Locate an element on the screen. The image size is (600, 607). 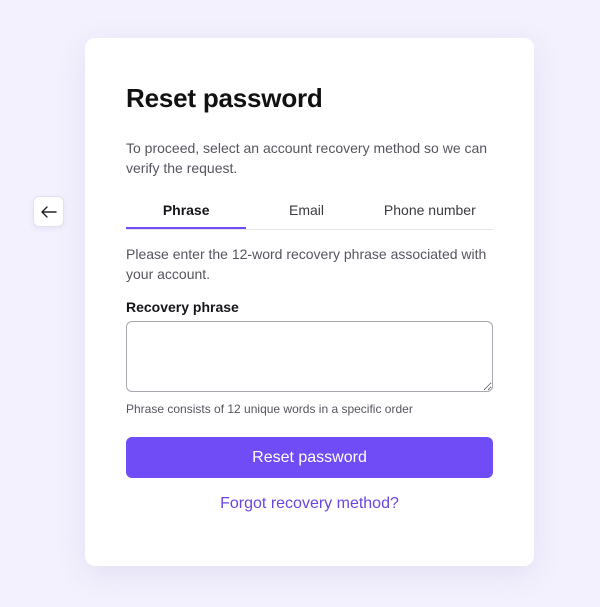
recovery-method-tabs: Phrase Email Phone number is located at coordinates (309, 213).